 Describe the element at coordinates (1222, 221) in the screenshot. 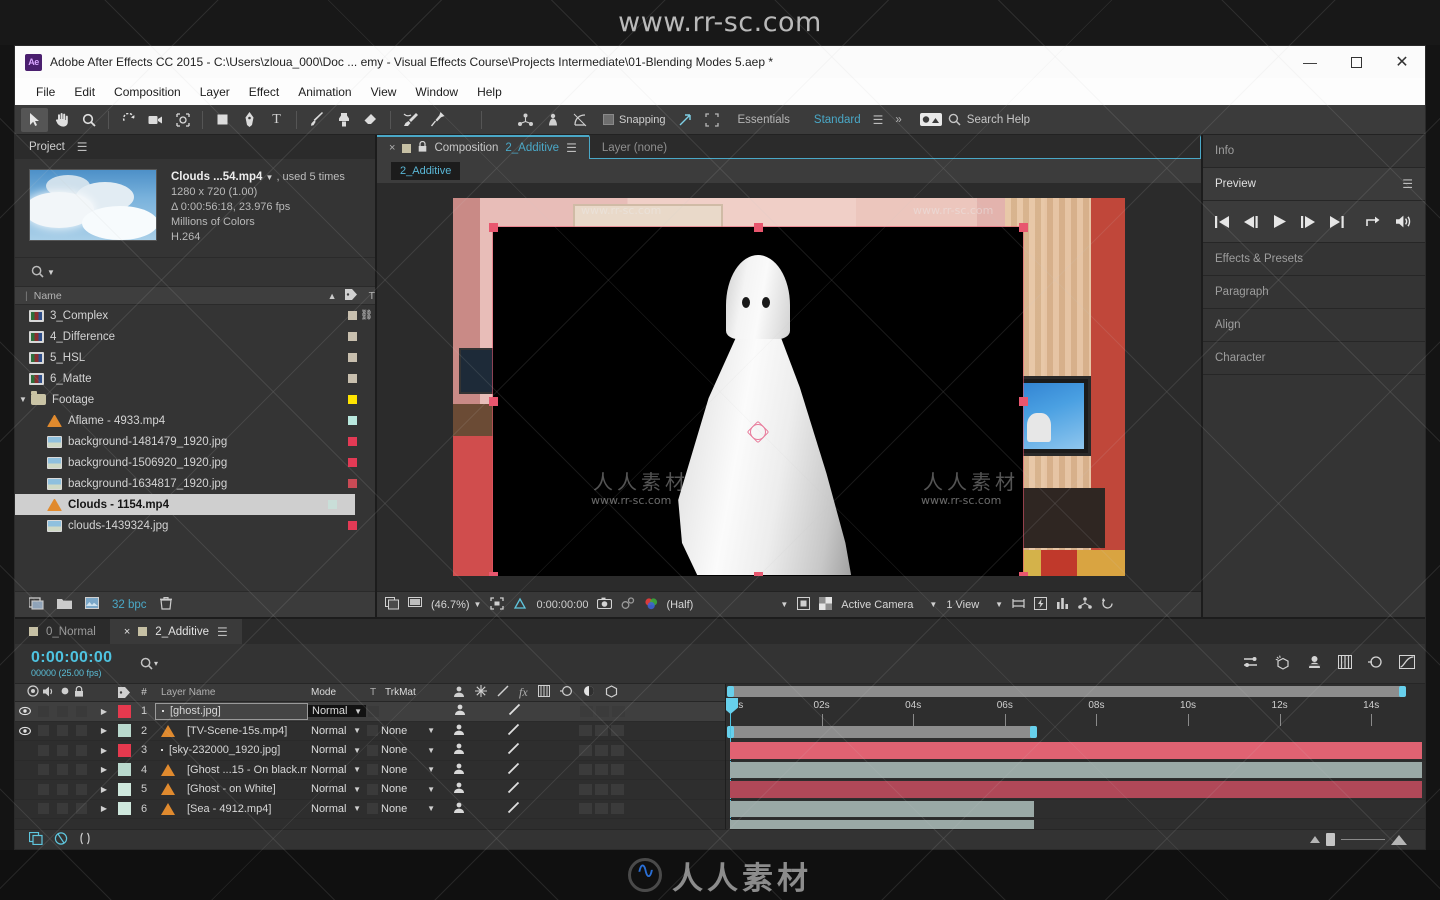

I see `first-frame-button` at that location.